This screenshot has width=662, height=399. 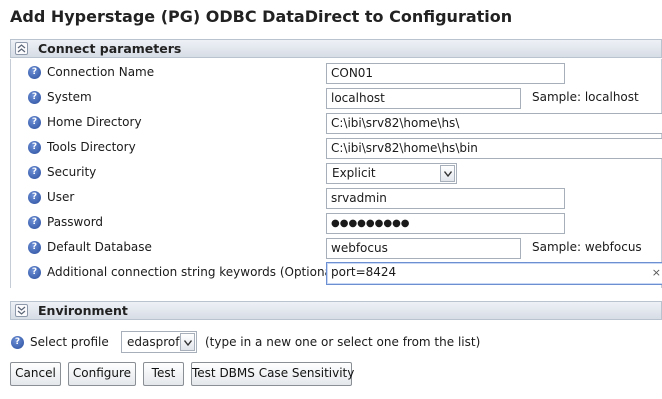 I want to click on default-database-input: webfocus, so click(x=423, y=248).